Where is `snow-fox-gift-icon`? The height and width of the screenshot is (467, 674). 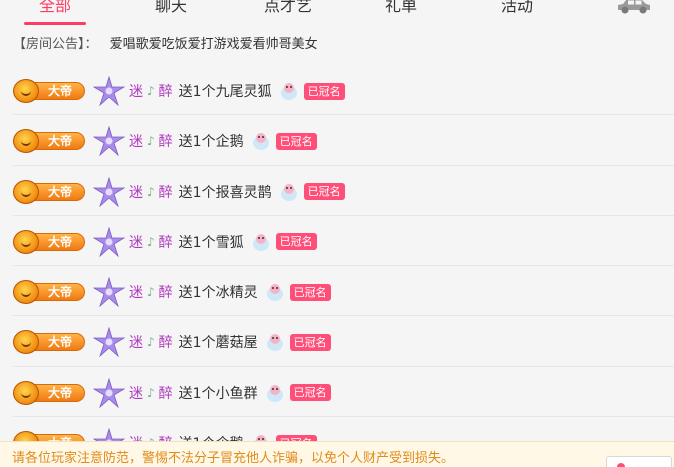
snow-fox-gift-icon is located at coordinates (260, 242).